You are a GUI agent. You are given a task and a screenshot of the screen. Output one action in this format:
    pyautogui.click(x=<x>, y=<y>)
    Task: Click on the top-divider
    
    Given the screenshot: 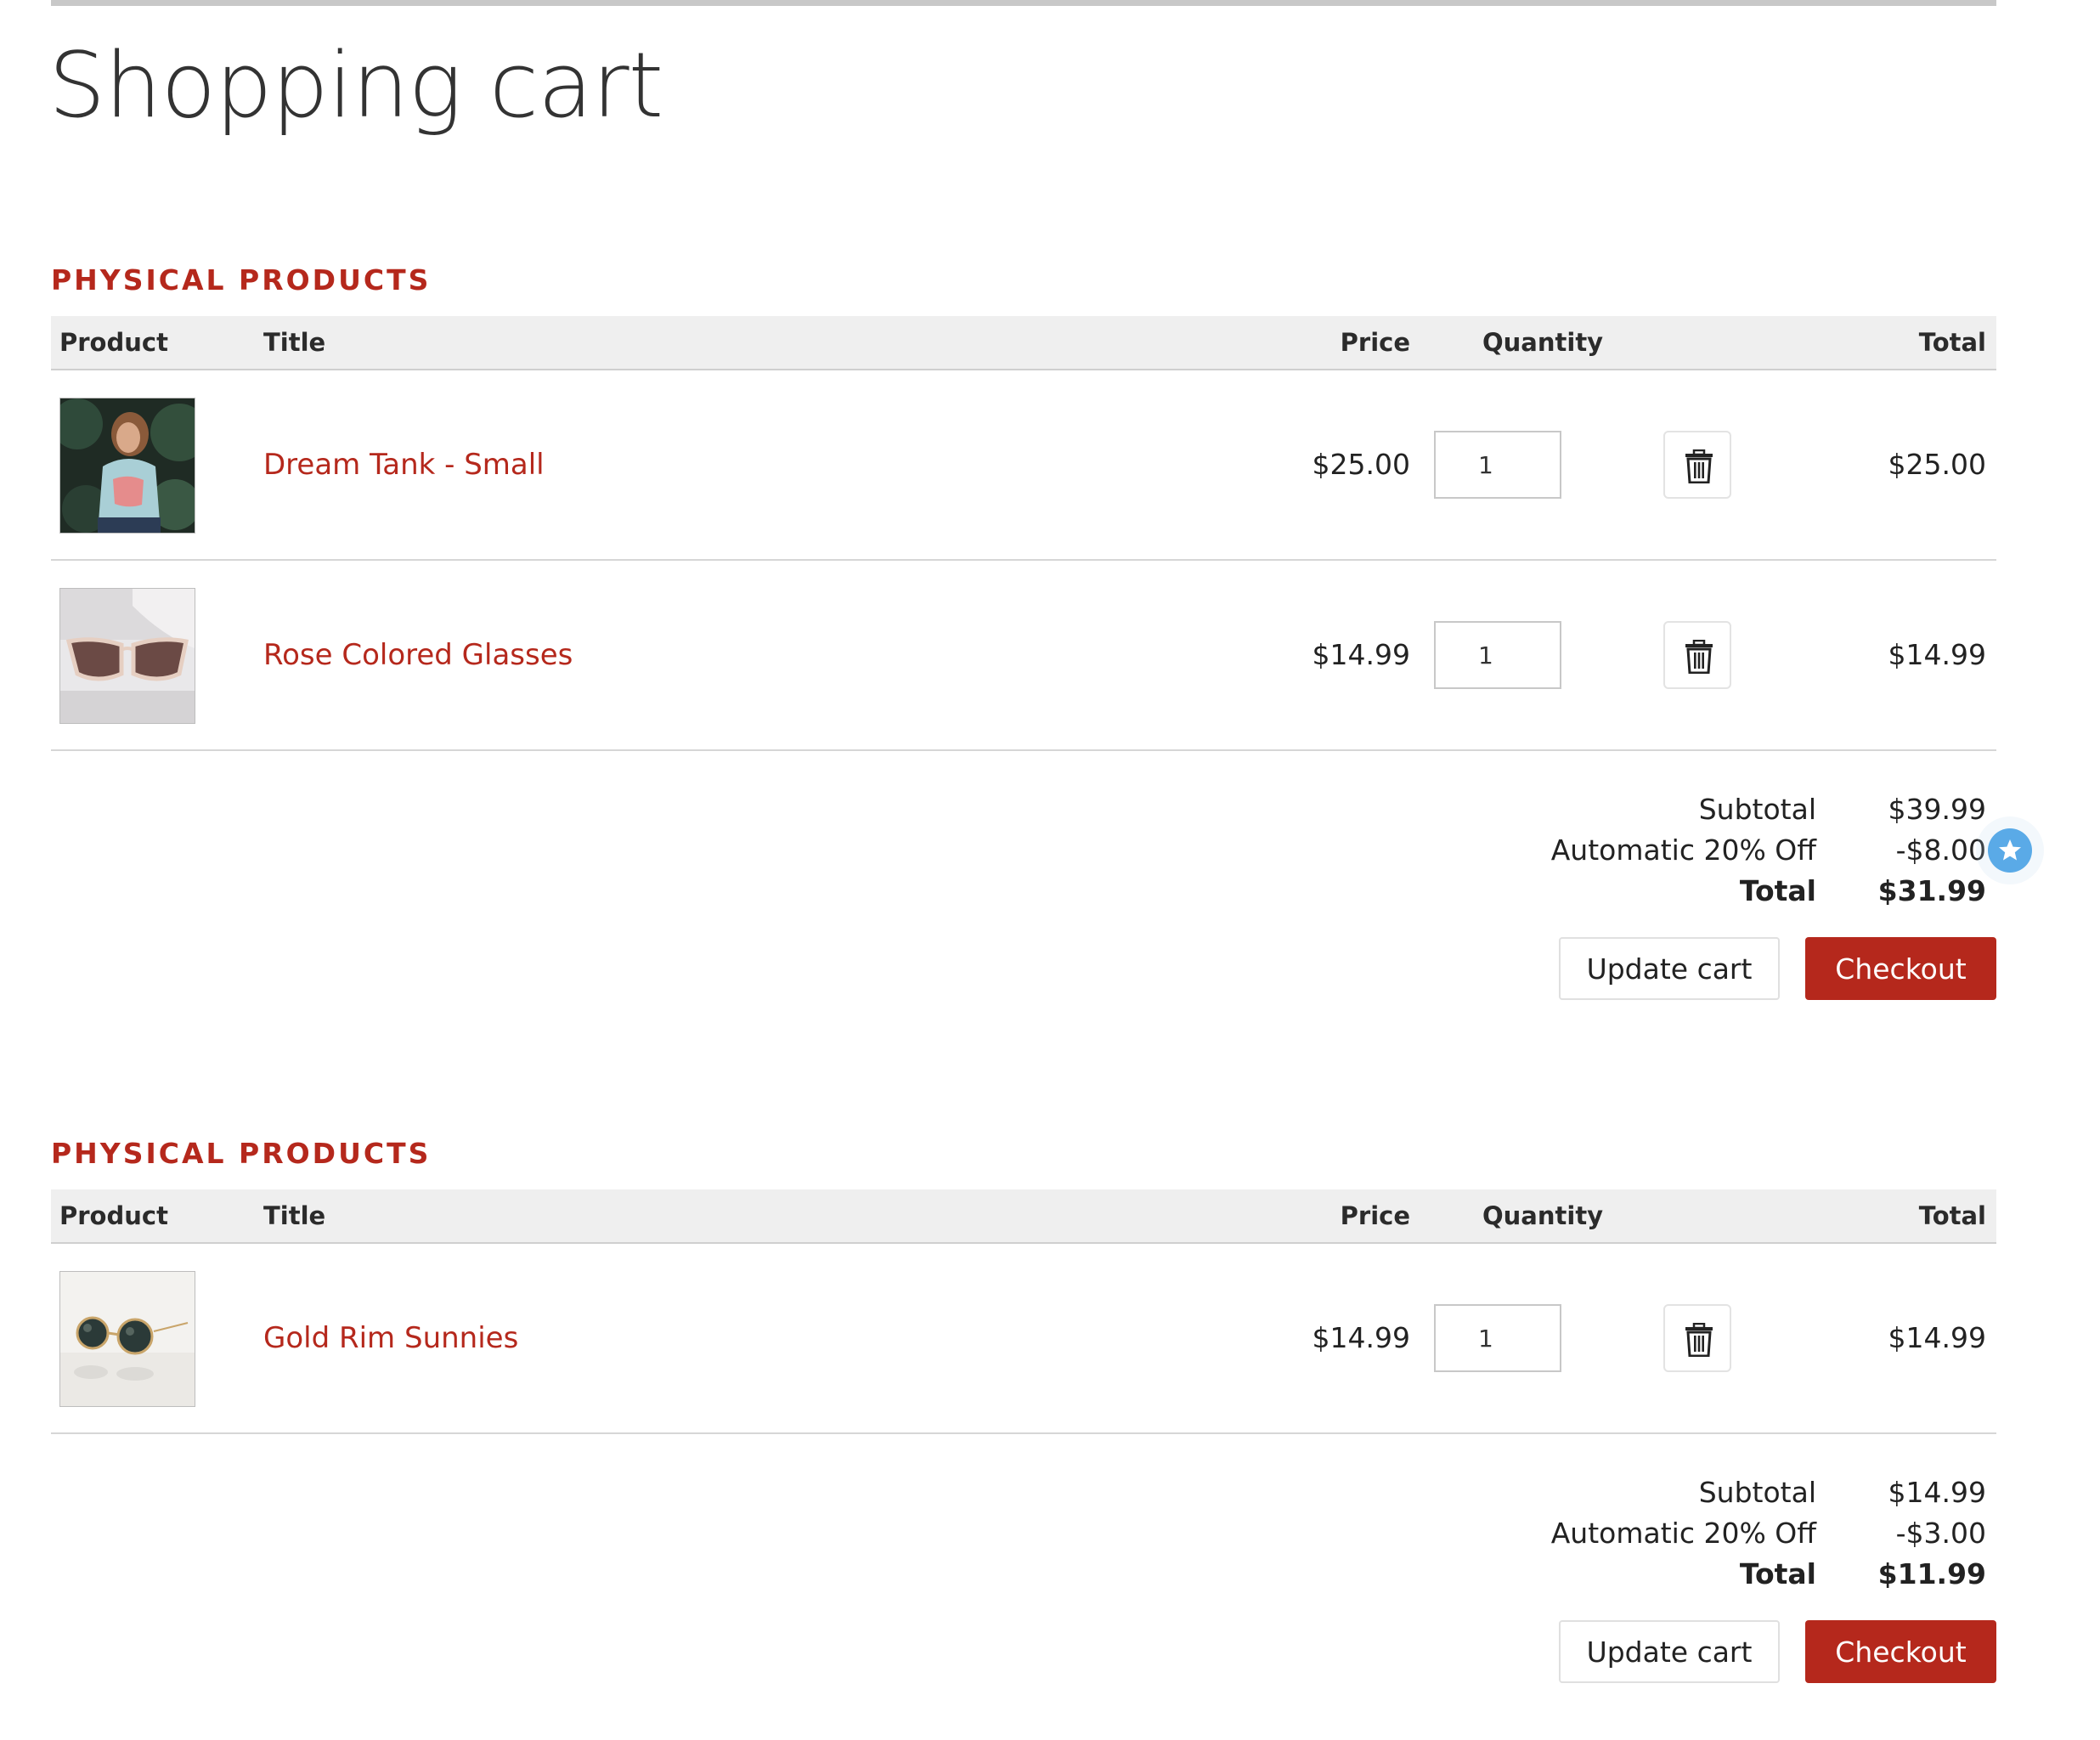 What is the action you would take?
    pyautogui.click(x=1023, y=3)
    